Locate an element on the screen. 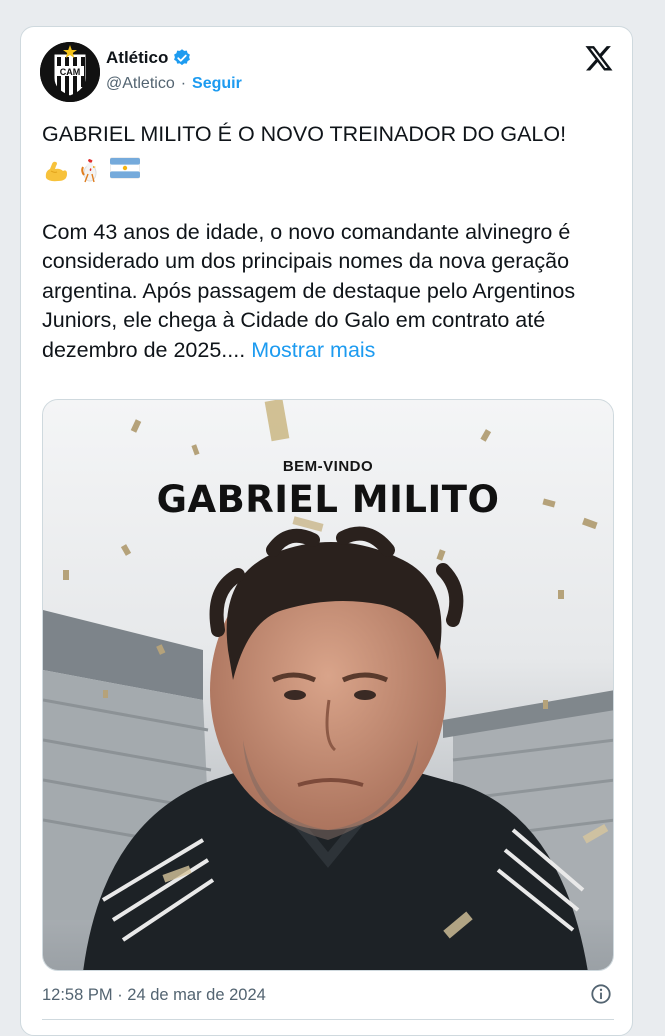  verified-badge-icon is located at coordinates (182, 58).